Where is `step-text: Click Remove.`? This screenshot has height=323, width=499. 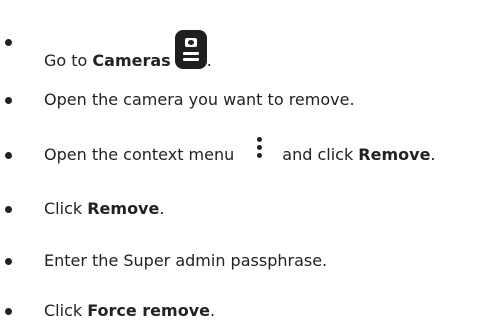 step-text: Click Remove. is located at coordinates (104, 209).